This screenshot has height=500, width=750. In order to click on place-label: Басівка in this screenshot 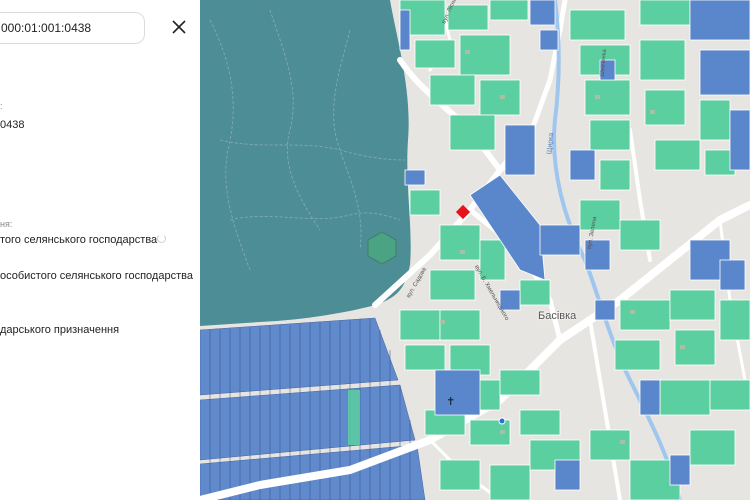, I will do `click(557, 316)`.